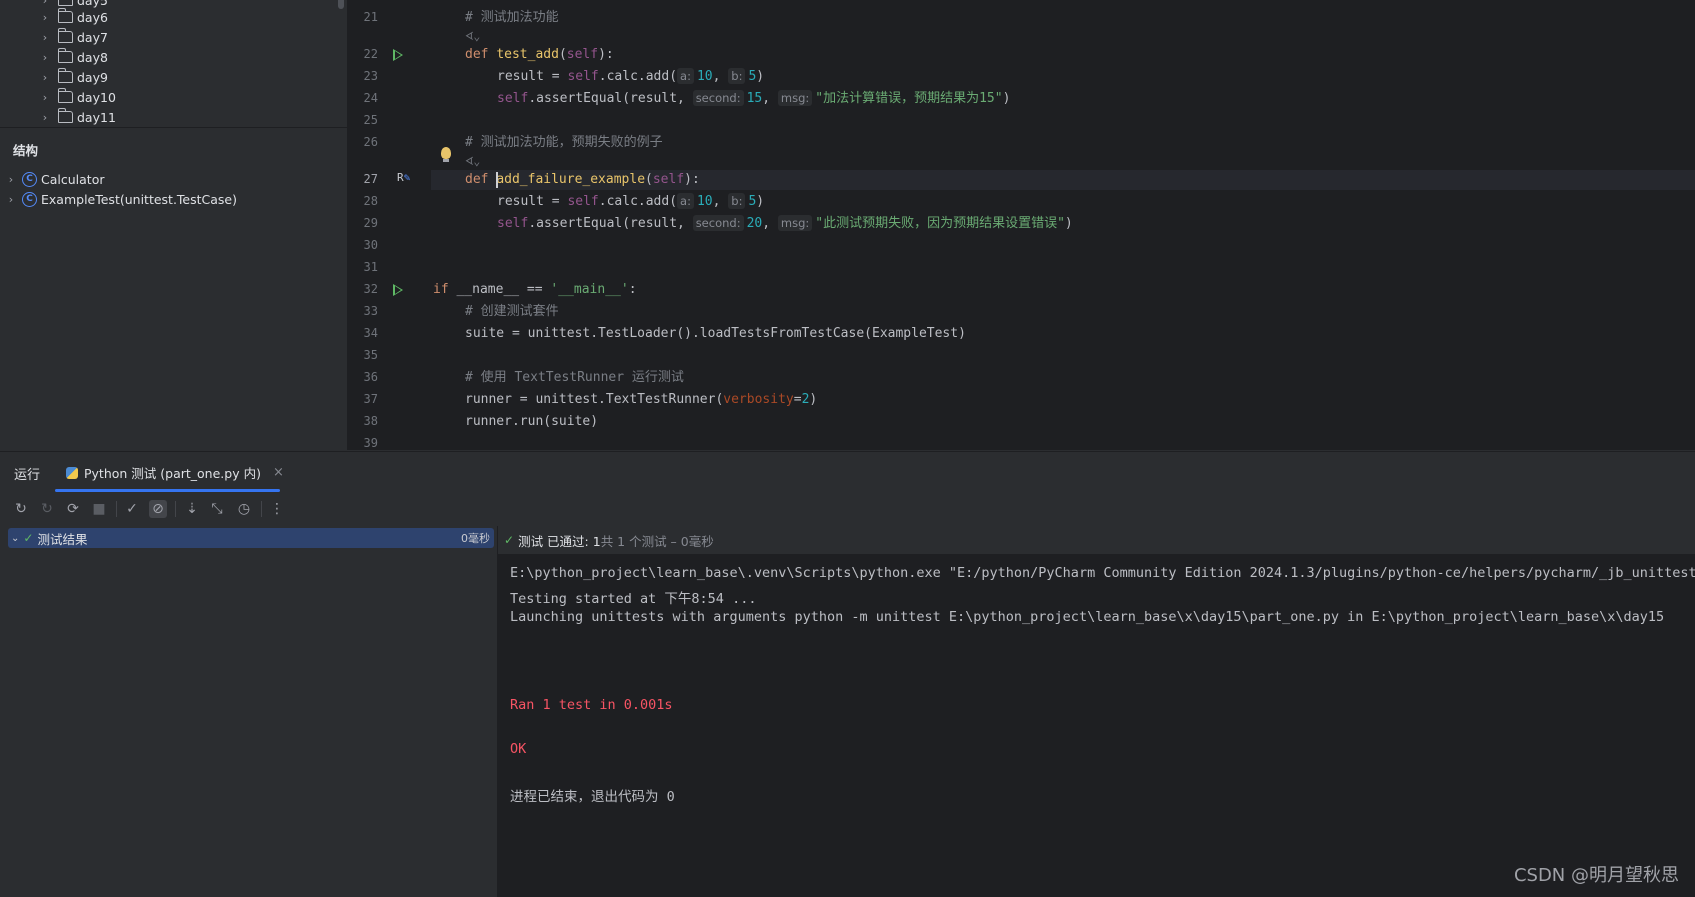 Image resolution: width=1695 pixels, height=897 pixels. I want to click on self-ref: self, so click(583, 76).